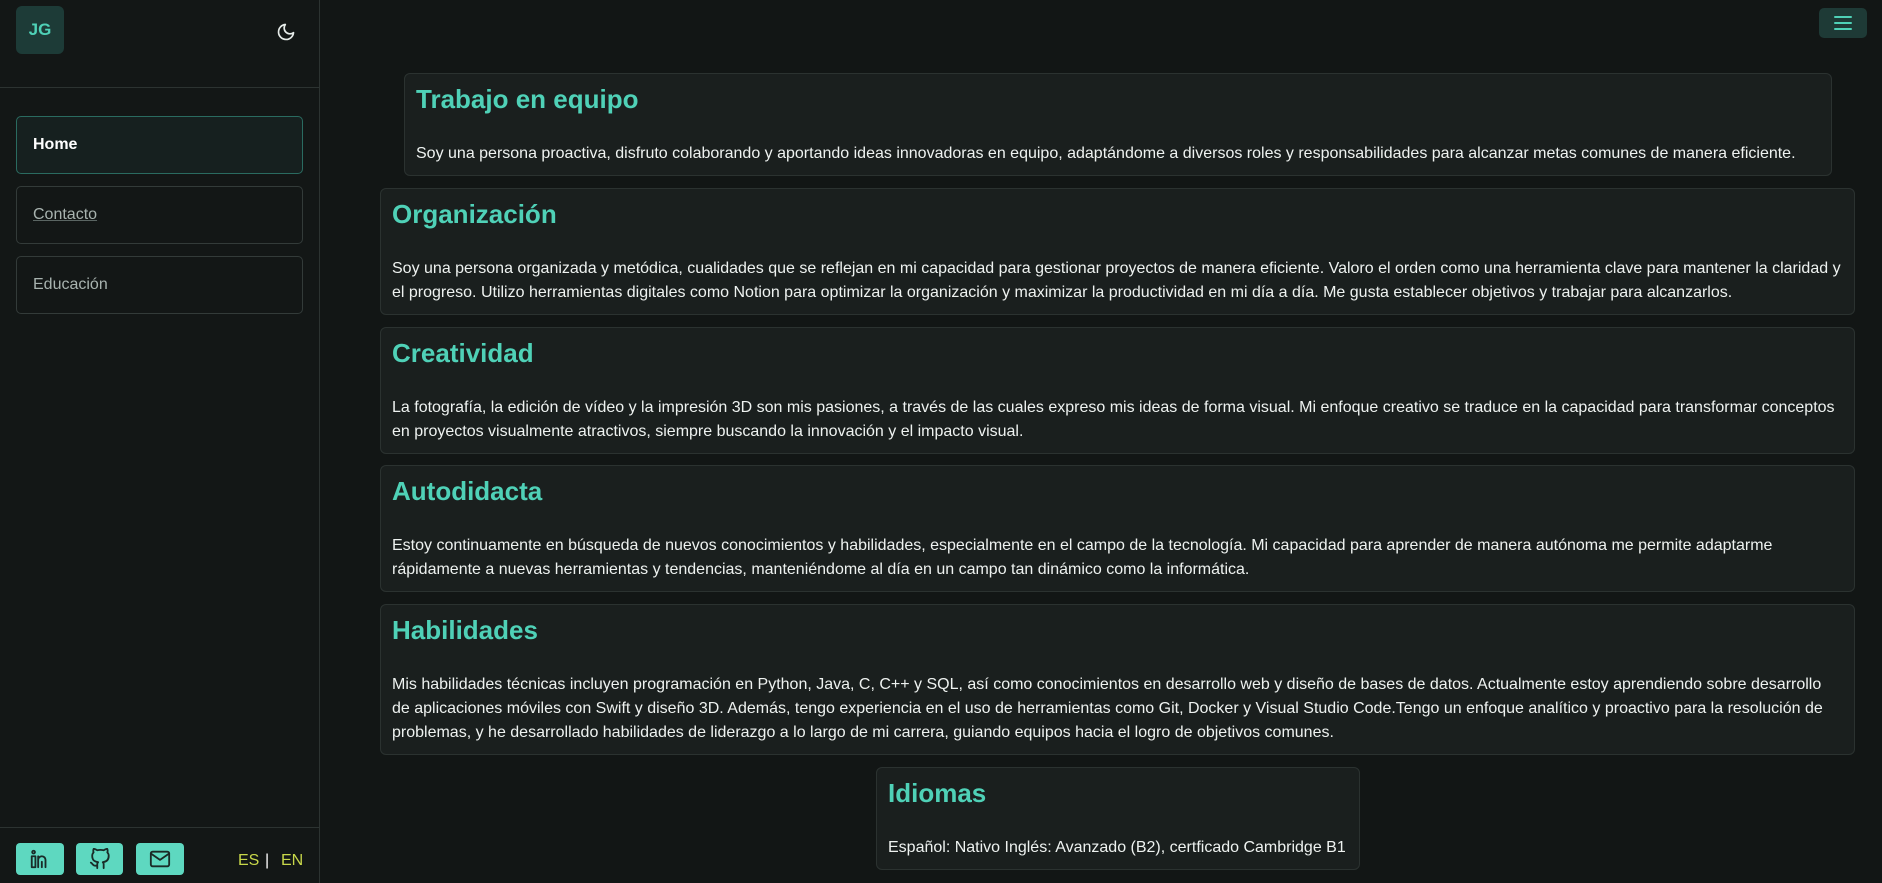 This screenshot has height=883, width=1882. Describe the element at coordinates (40, 30) in the screenshot. I see `avatar: JG` at that location.